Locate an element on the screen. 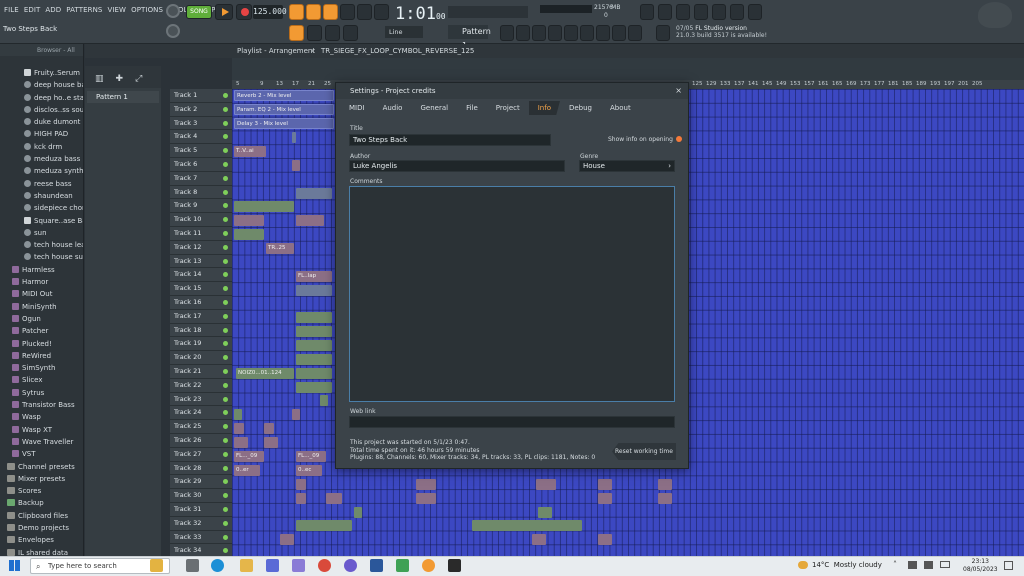  typing-keyboard-button is located at coordinates (332, 33).